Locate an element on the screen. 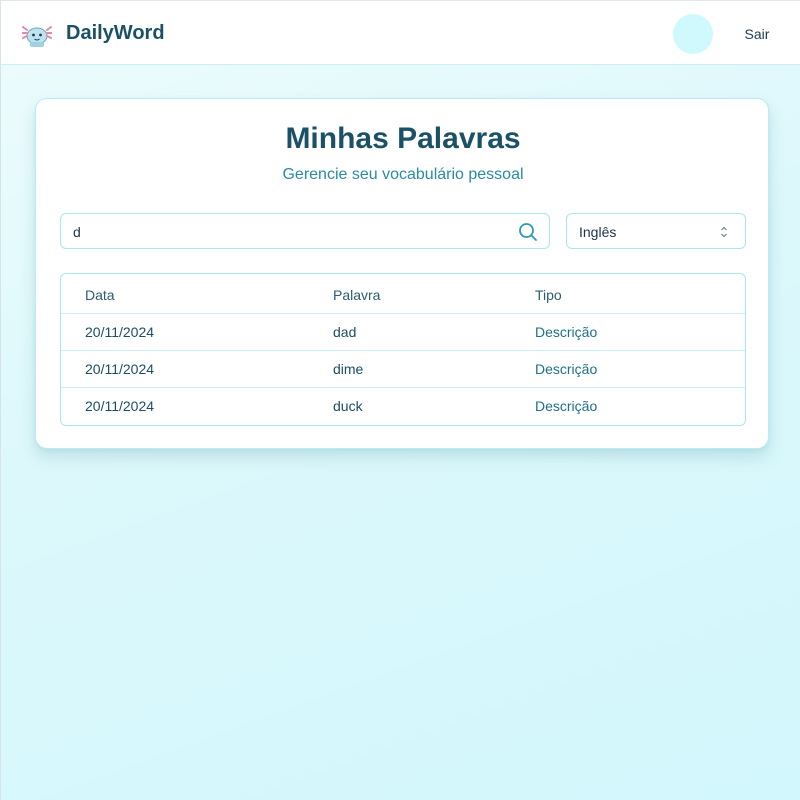 This screenshot has width=800, height=800. top-navbar: DailyWord Sair is located at coordinates (400, 32).